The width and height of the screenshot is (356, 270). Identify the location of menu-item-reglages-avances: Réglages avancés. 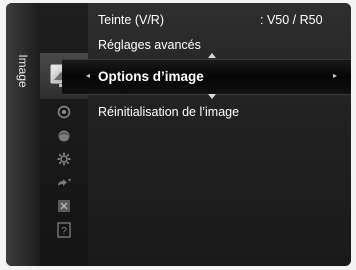
(149, 45).